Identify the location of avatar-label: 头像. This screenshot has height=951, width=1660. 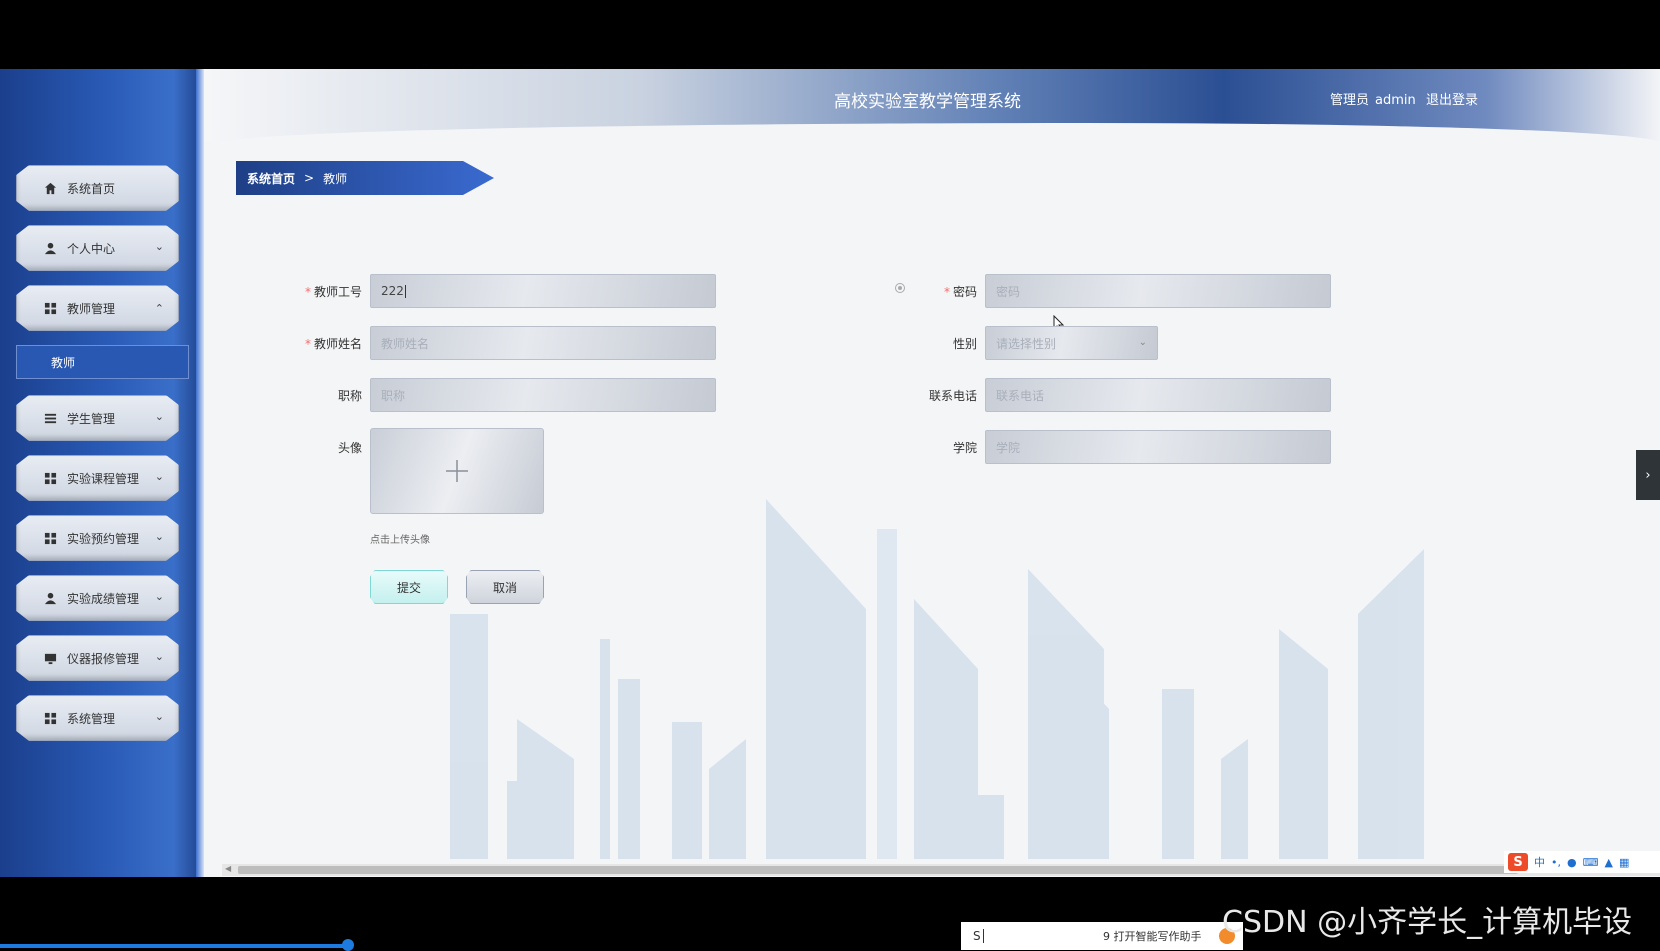
(349, 448).